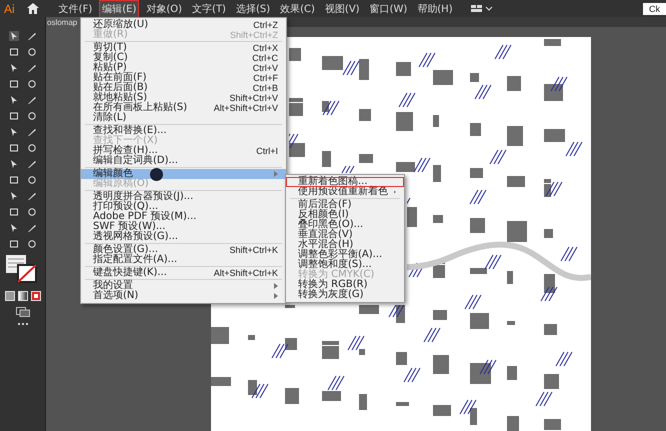 This screenshot has width=666, height=431. What do you see at coordinates (64, 22) in the screenshot?
I see `document-tab: oslomap` at bounding box center [64, 22].